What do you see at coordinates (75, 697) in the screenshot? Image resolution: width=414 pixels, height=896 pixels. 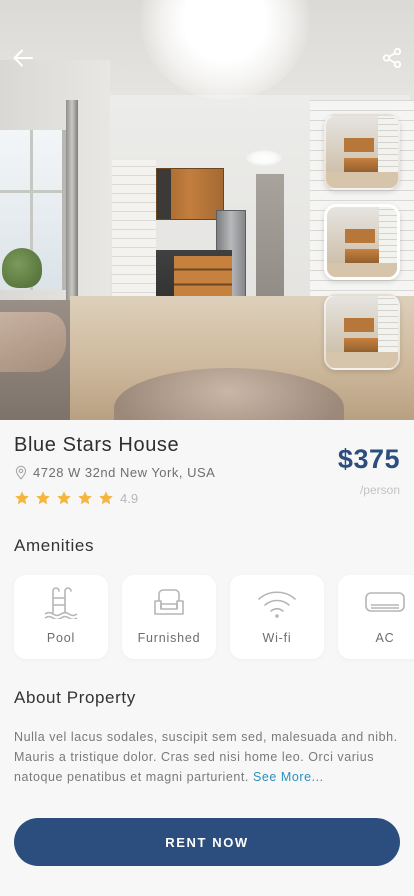 I see `about-heading: About Property` at bounding box center [75, 697].